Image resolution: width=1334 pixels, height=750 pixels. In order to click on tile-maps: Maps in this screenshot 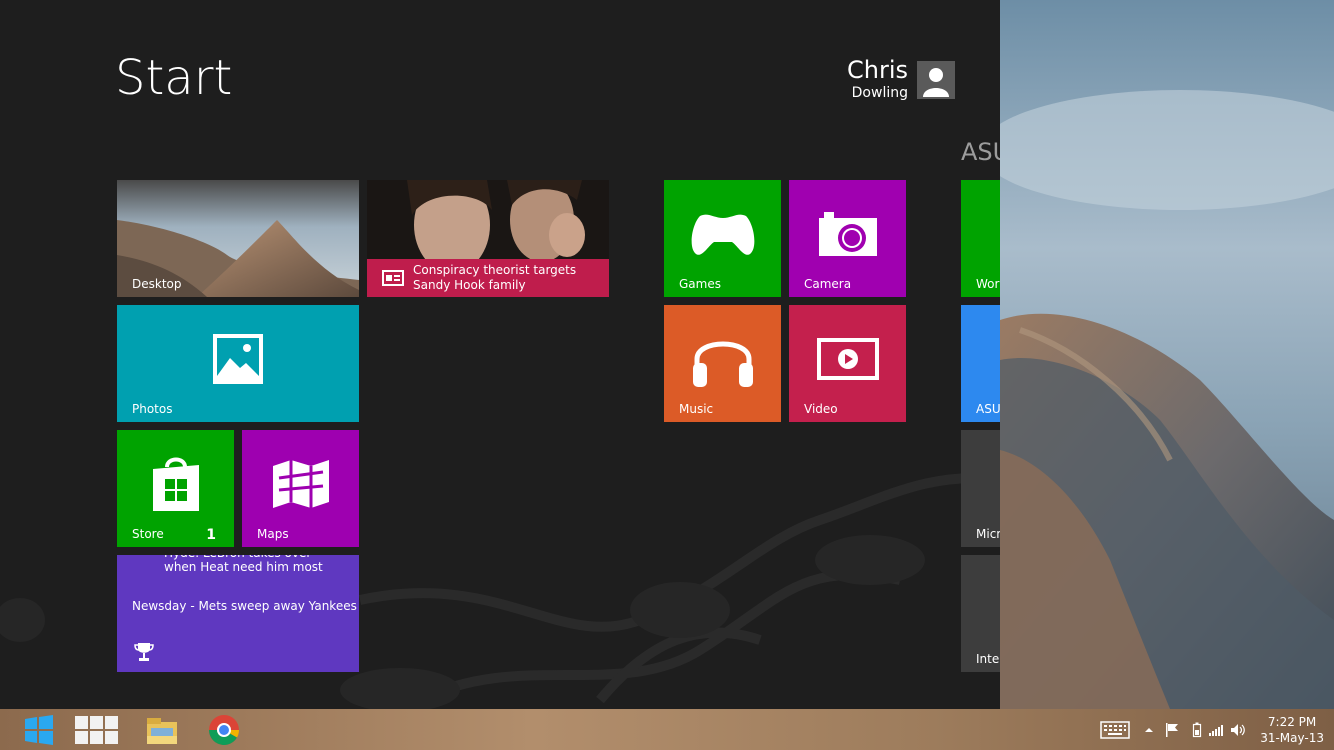, I will do `click(300, 488)`.